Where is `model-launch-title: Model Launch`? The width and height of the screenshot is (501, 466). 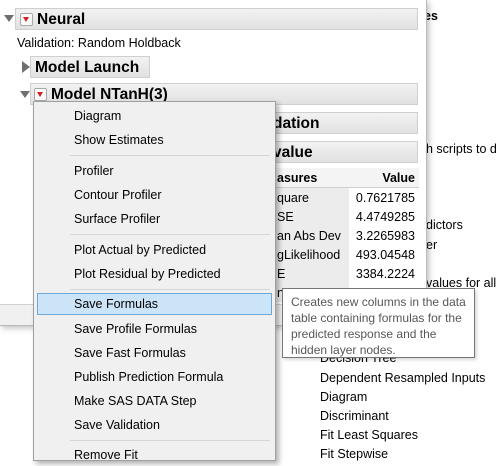 model-launch-title: Model Launch is located at coordinates (87, 67).